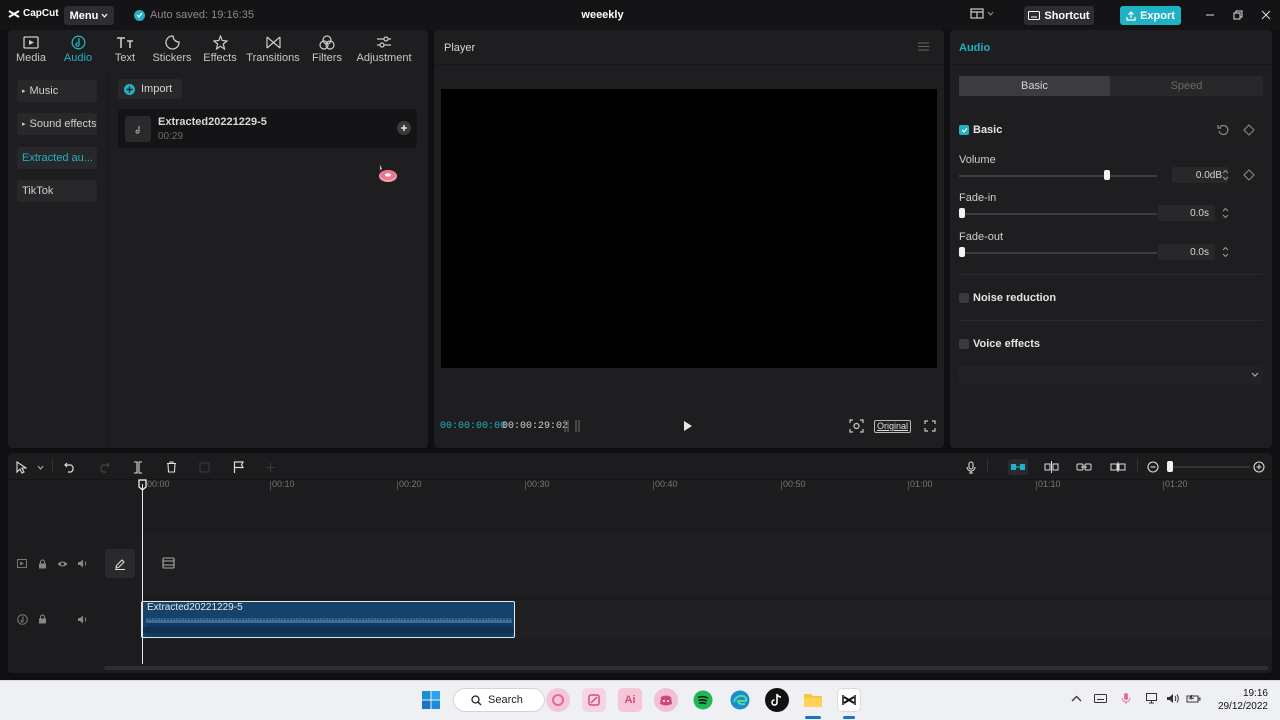  Describe the element at coordinates (666, 484) in the screenshot. I see `ruler-label: 00:40` at that location.